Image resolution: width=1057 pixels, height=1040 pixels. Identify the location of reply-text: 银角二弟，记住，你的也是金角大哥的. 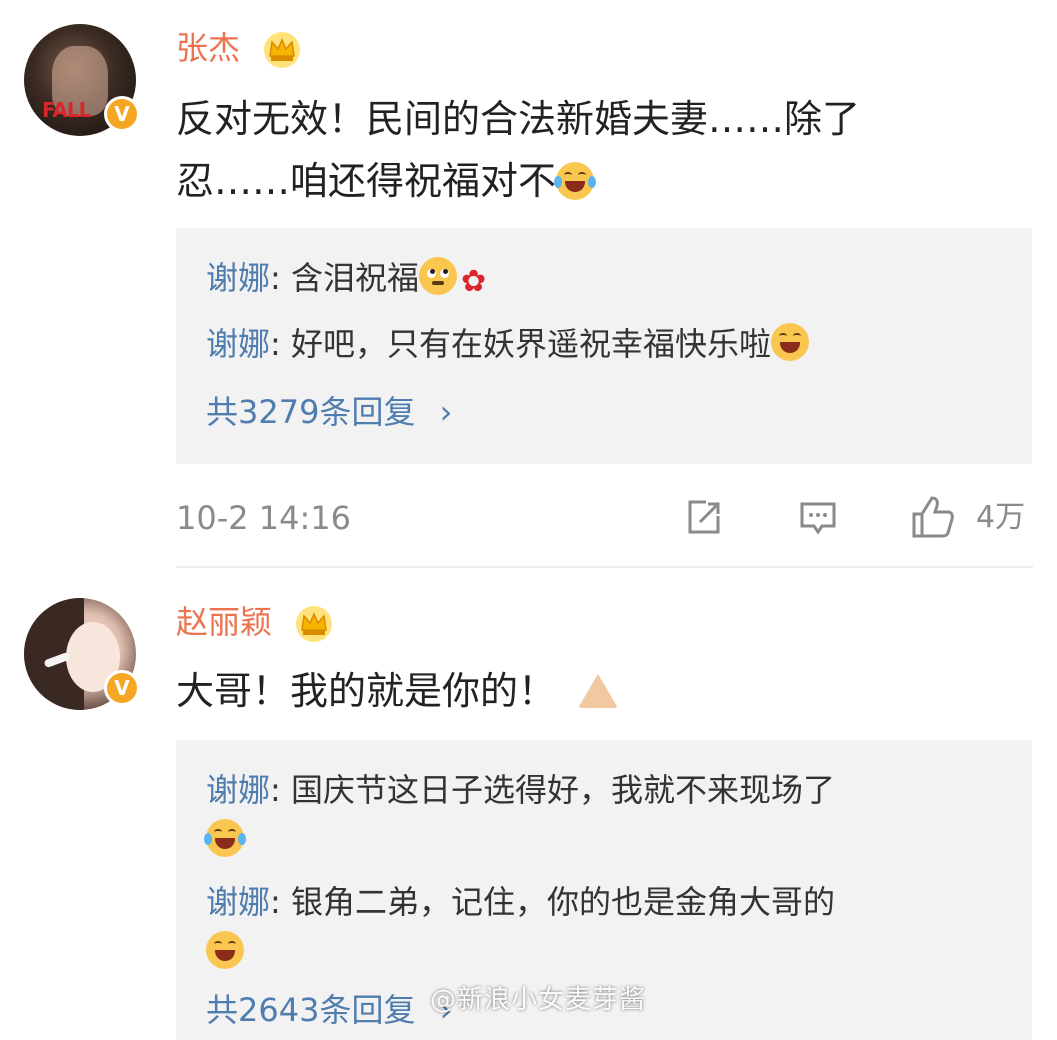
(562, 902).